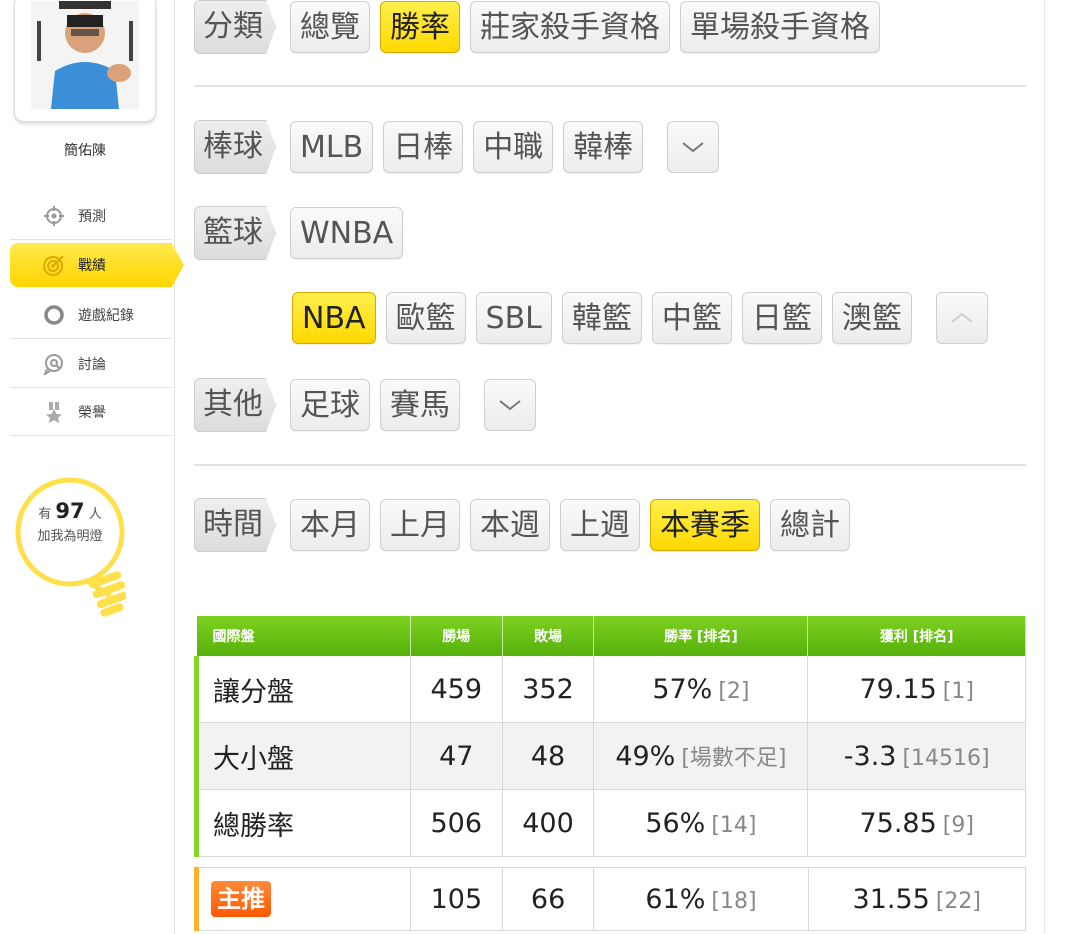 This screenshot has height=934, width=1080. Describe the element at coordinates (513, 318) in the screenshot. I see `basketball-option-sbl: SBL` at that location.